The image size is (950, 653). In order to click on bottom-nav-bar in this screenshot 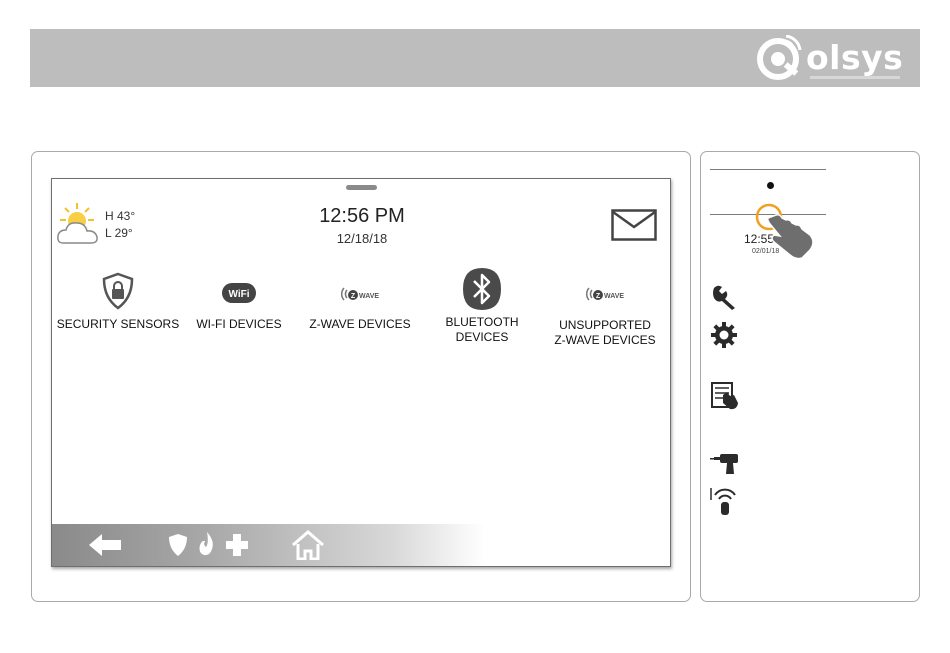, I will do `click(361, 545)`.